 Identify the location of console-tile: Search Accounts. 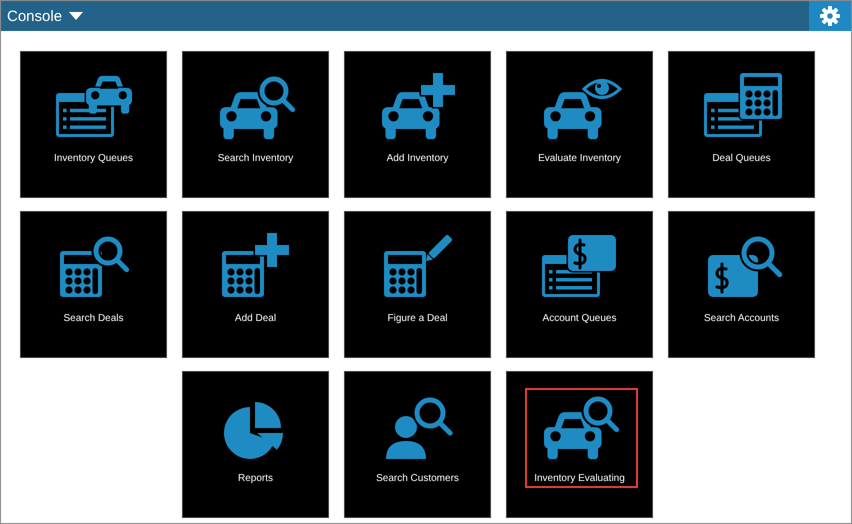
(741, 284).